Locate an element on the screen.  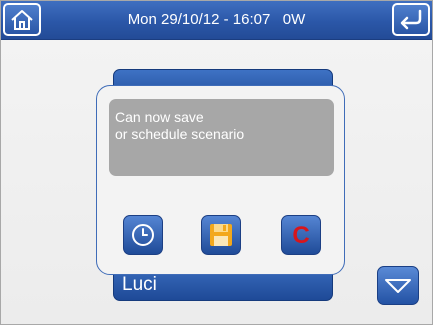
status-text: Mon 29/10/12 - 16:07 0W is located at coordinates (216, 19).